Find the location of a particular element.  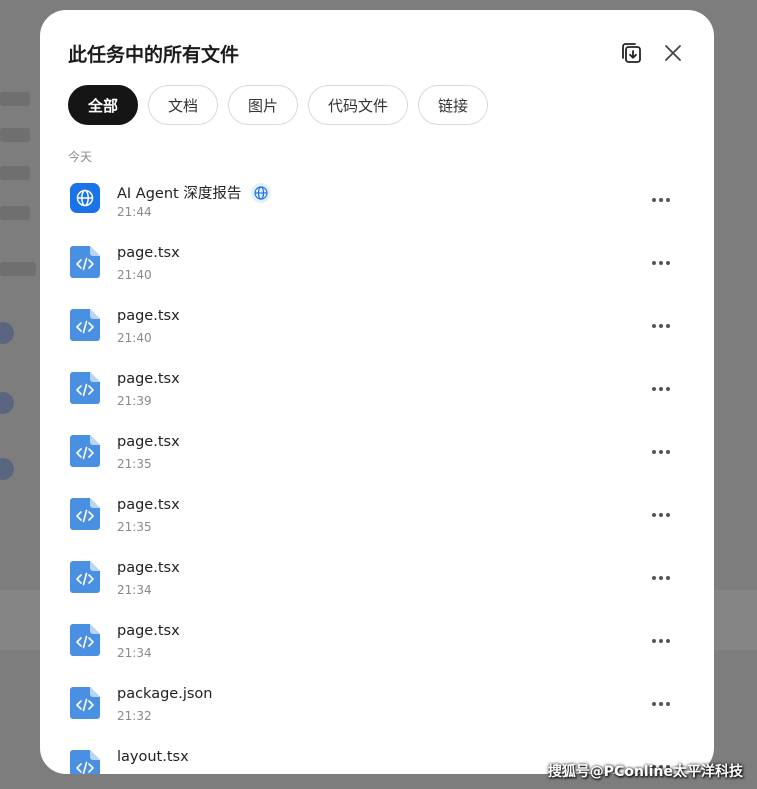

file-name: package.json is located at coordinates (164, 694).